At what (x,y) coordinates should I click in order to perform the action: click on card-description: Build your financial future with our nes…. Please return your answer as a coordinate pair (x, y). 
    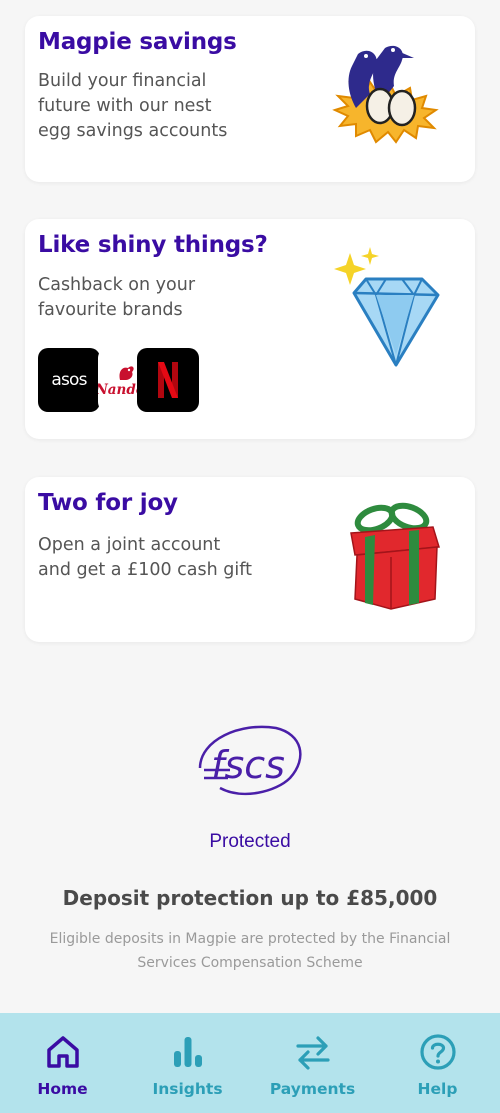
    Looking at the image, I should click on (133, 106).